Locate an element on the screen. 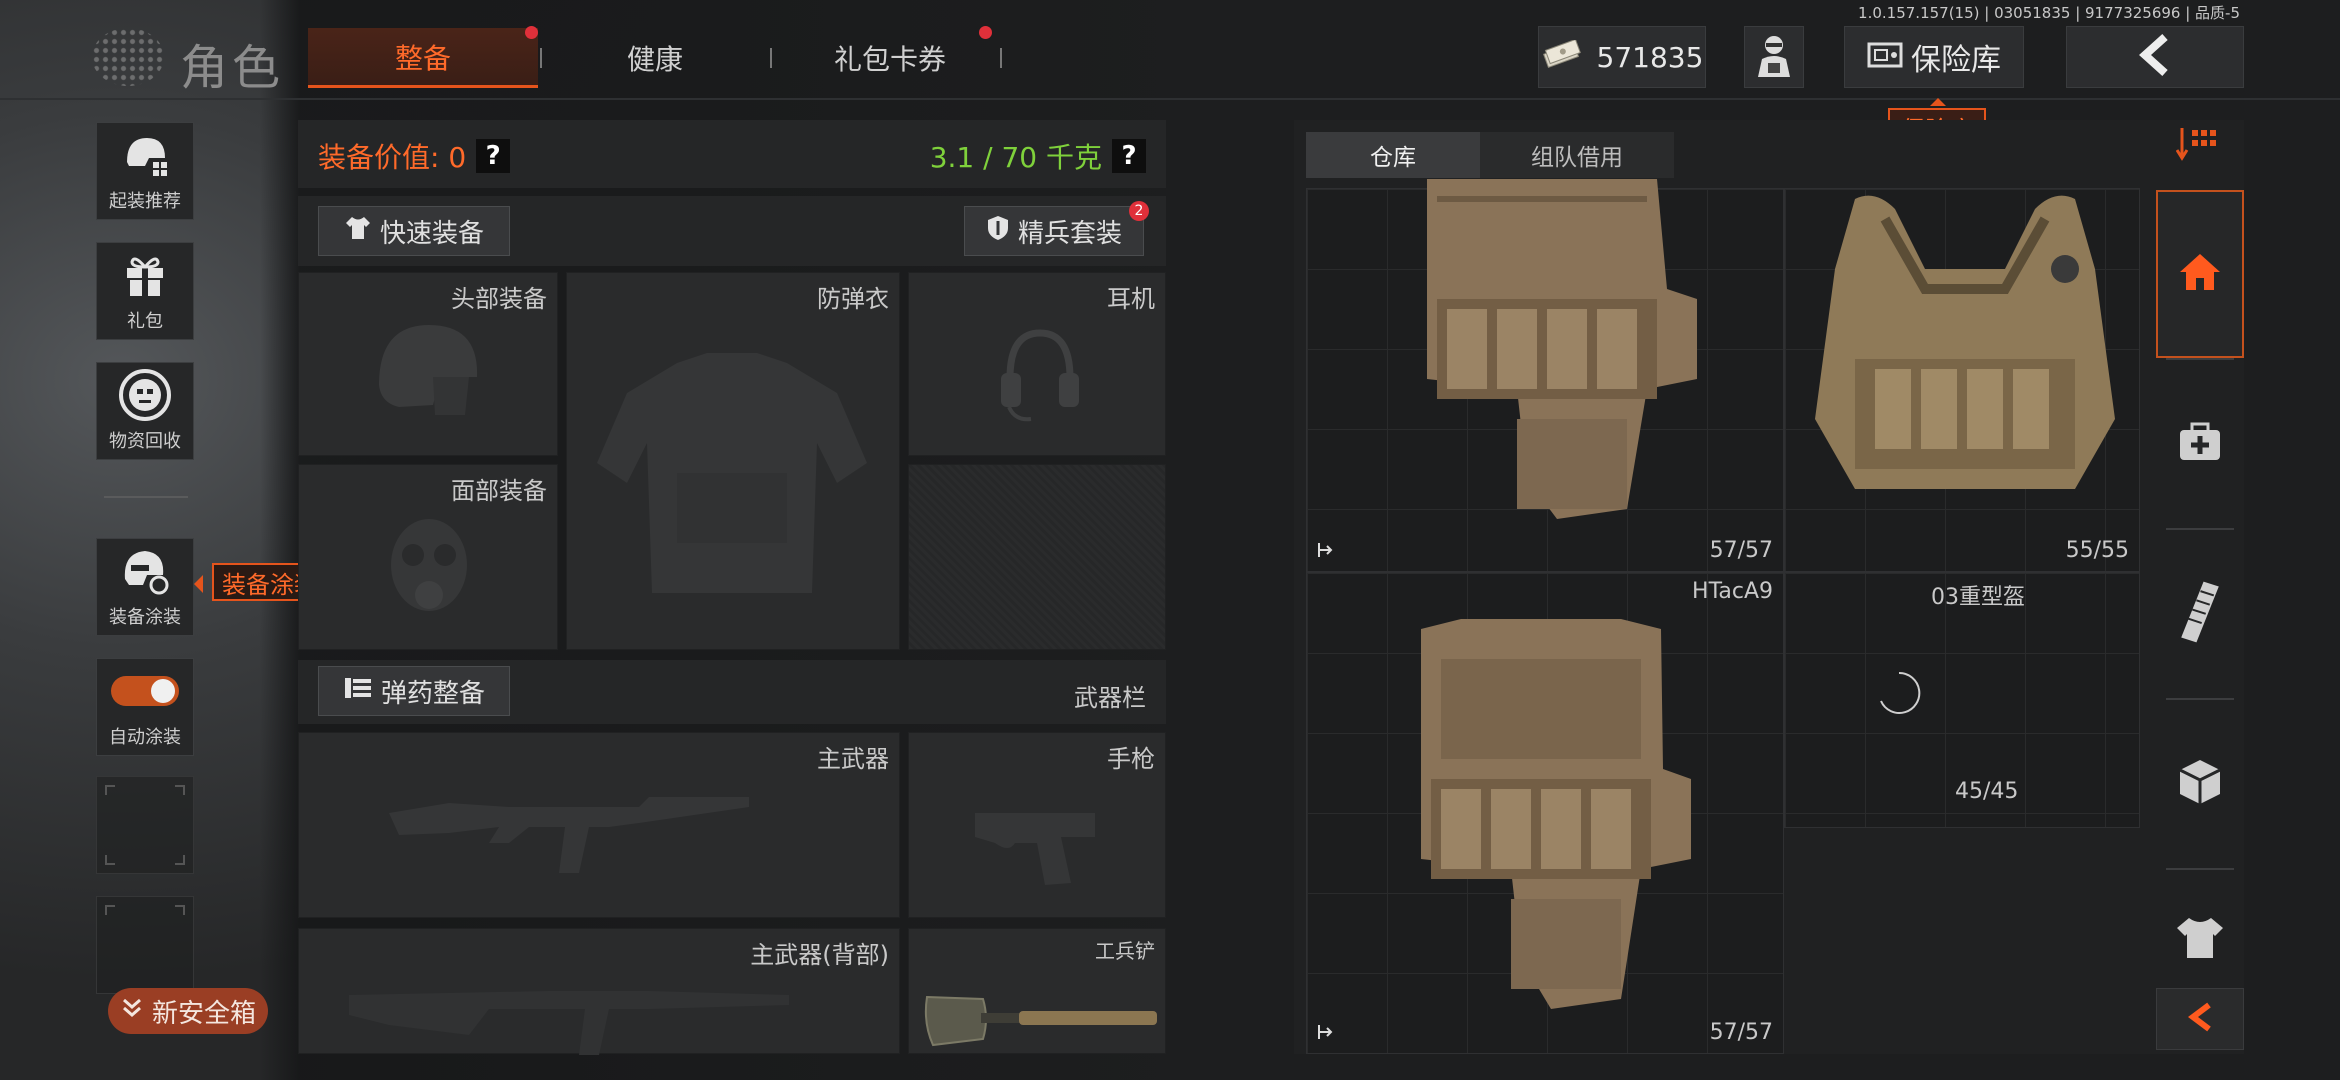 Image resolution: width=2340 pixels, height=1080 pixels. tab-label: 组队借用 is located at coordinates (1577, 158).